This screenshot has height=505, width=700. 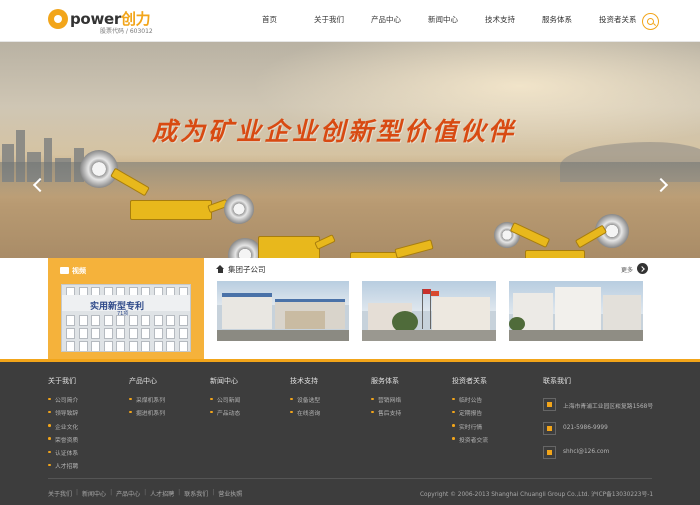 What do you see at coordinates (126, 31) in the screenshot?
I see `stock-code: 股票代码 / 603012` at bounding box center [126, 31].